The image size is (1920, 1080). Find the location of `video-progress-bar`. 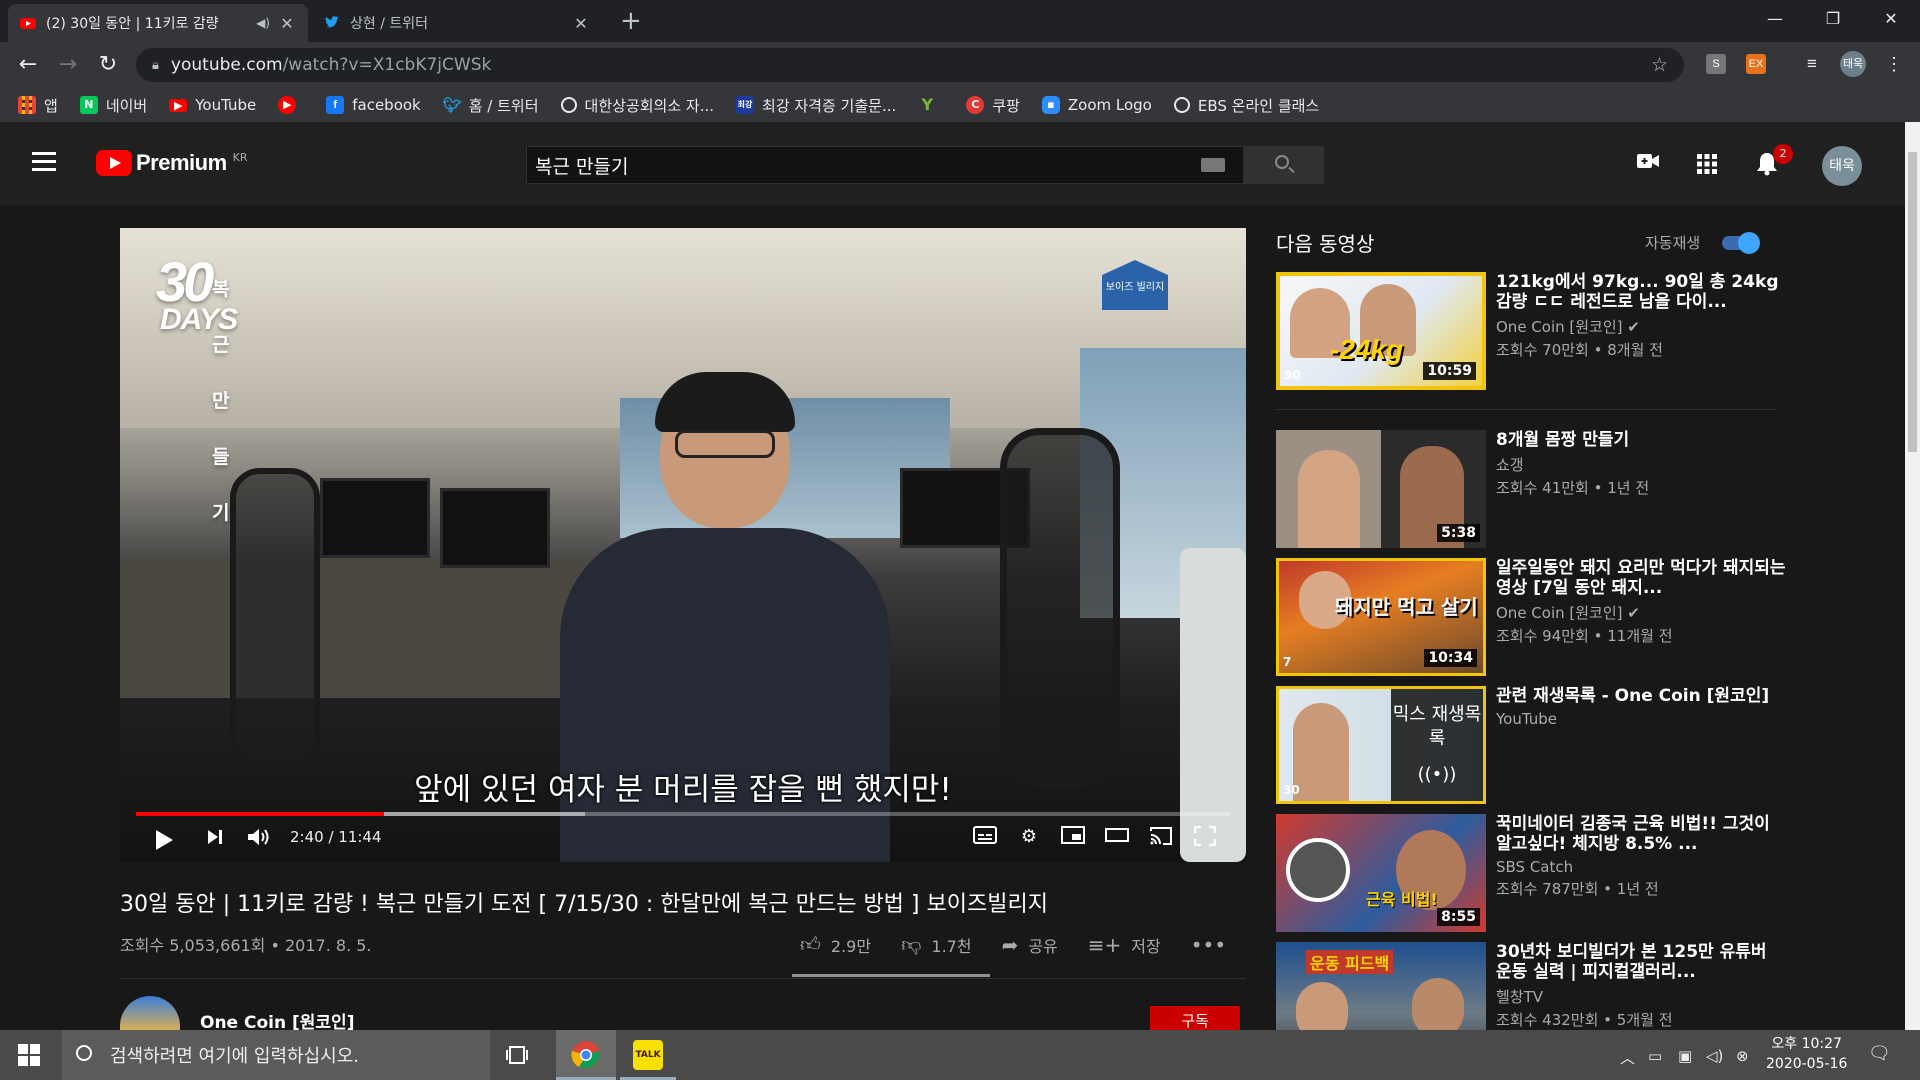

video-progress-bar is located at coordinates (683, 814).